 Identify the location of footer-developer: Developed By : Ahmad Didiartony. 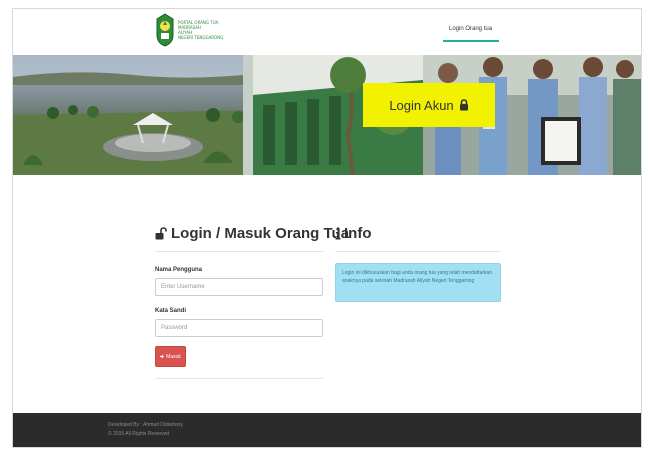
(145, 425).